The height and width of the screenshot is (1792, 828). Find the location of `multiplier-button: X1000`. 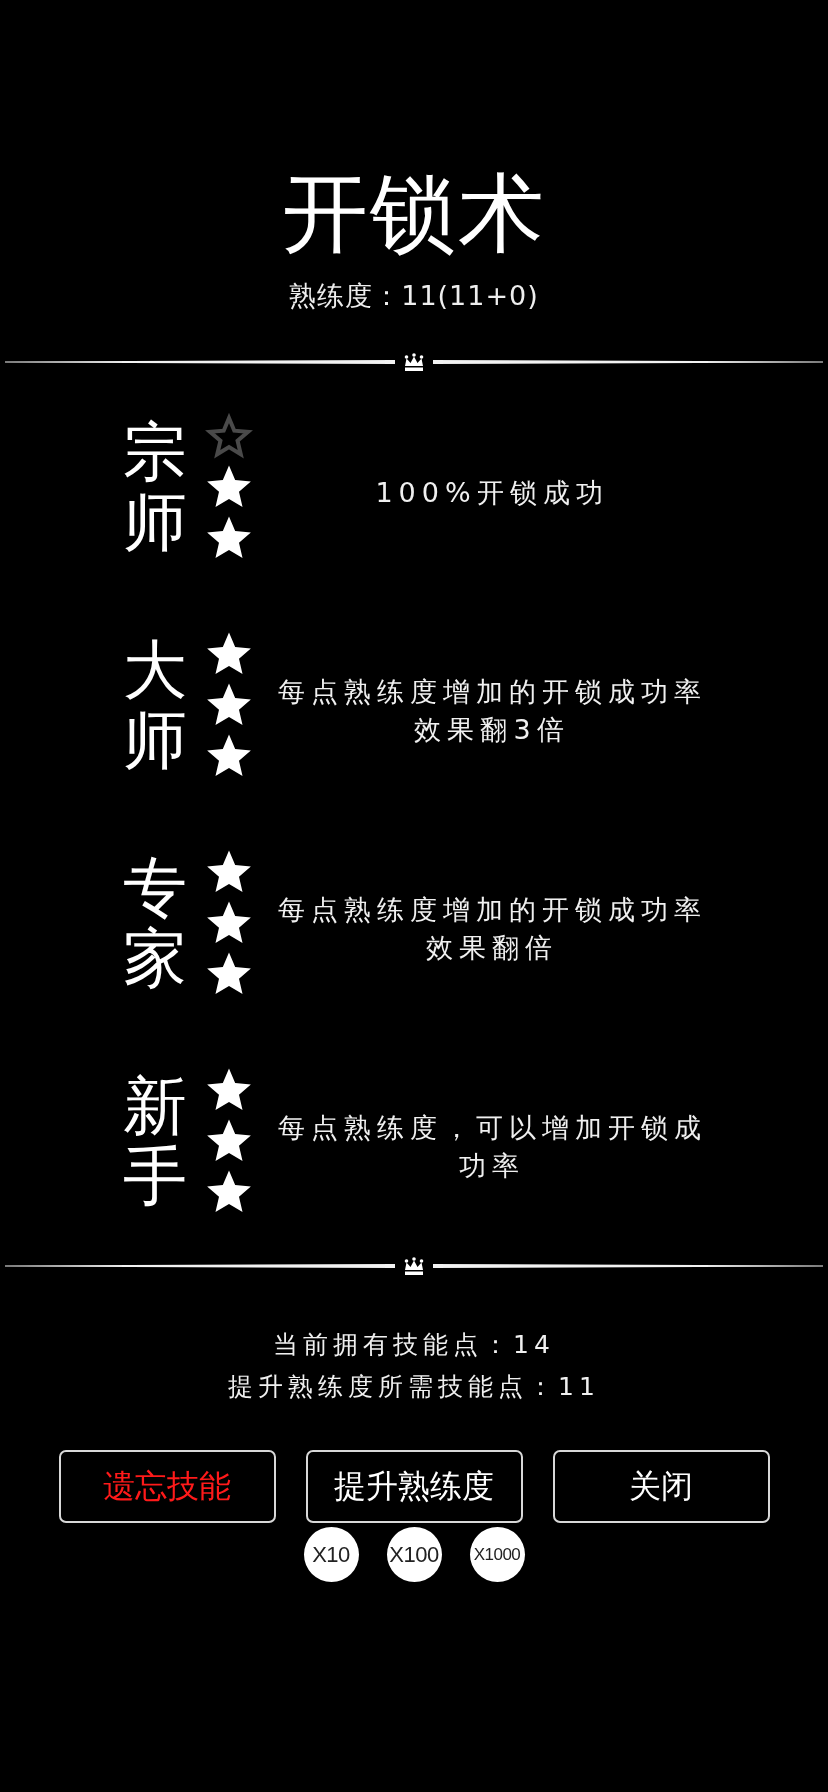

multiplier-button: X1000 is located at coordinates (497, 1554).